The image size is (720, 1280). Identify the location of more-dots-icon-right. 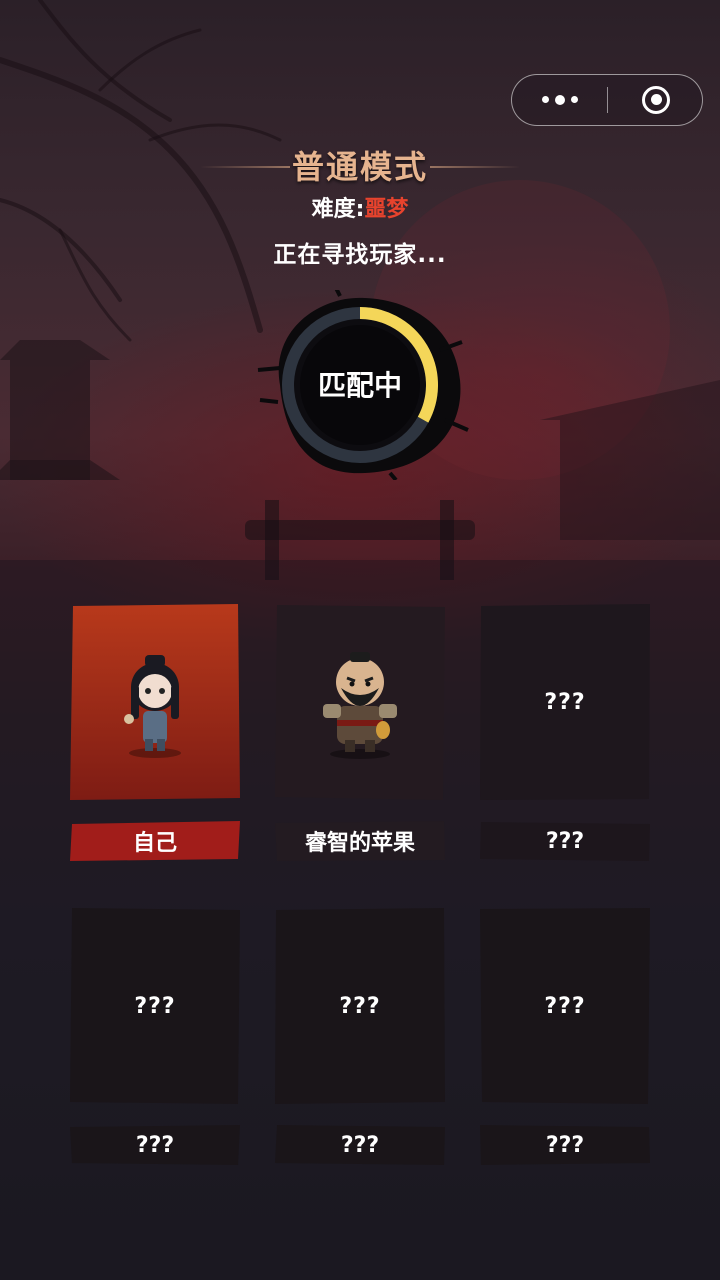
(574, 99).